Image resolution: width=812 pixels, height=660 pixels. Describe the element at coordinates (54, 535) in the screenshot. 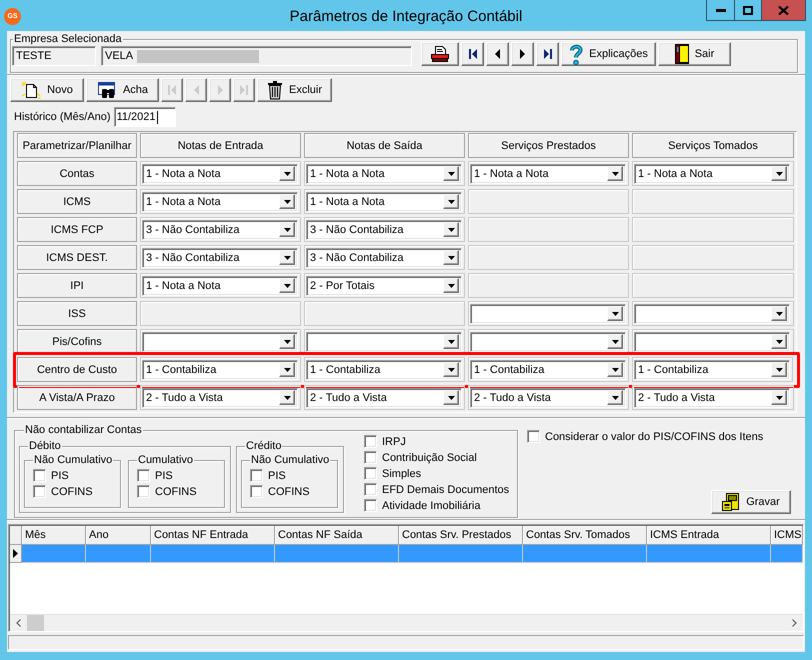

I see `column-header: Mês` at that location.